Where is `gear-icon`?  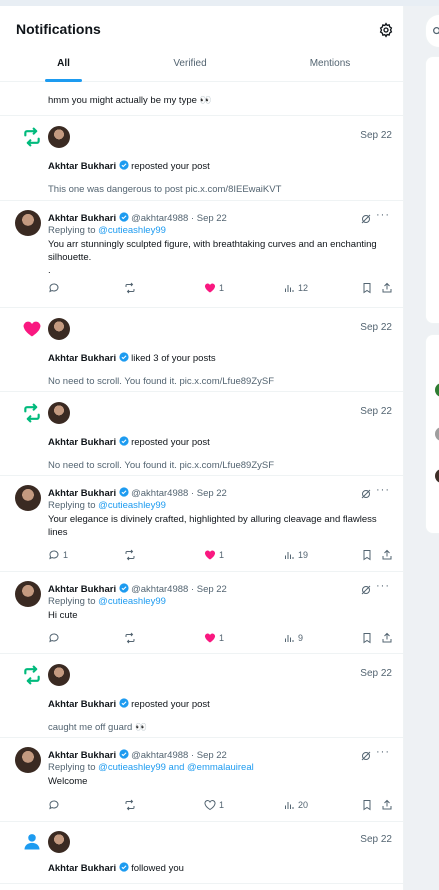
gear-icon is located at coordinates (386, 30).